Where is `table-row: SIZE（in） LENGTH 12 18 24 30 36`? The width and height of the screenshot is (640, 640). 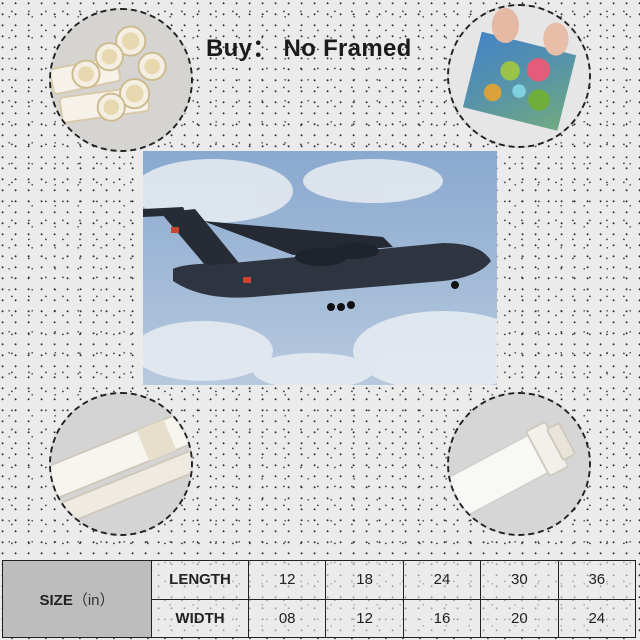 table-row: SIZE（in） LENGTH 12 18 24 30 36 is located at coordinates (319, 599).